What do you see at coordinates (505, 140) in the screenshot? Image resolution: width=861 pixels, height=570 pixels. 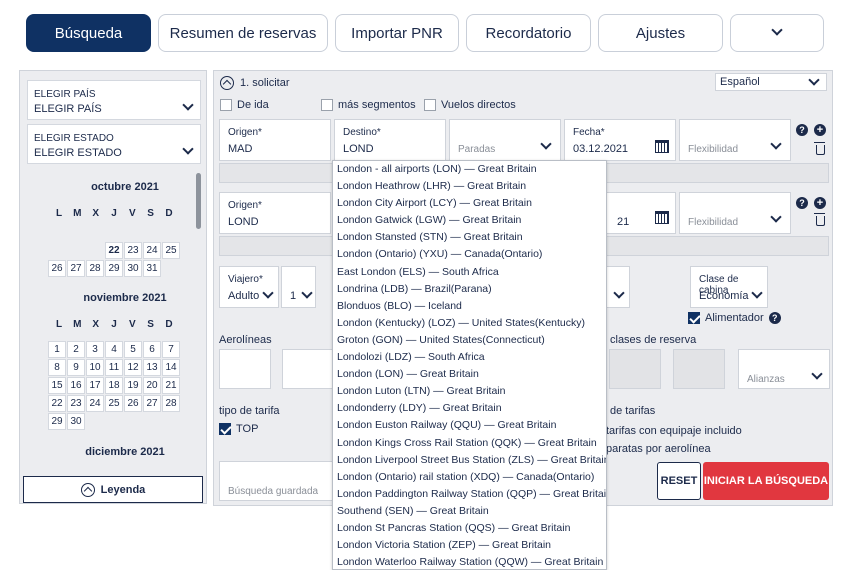 I see `stops-select: Paradas` at bounding box center [505, 140].